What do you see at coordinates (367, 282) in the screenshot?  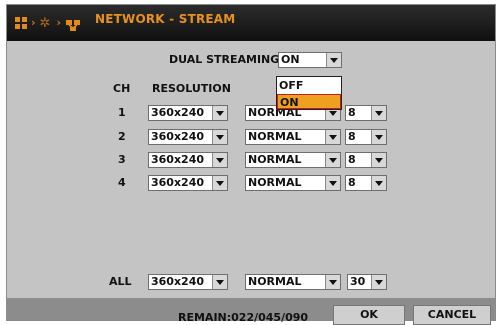 I see `all-fps-select: 30` at bounding box center [367, 282].